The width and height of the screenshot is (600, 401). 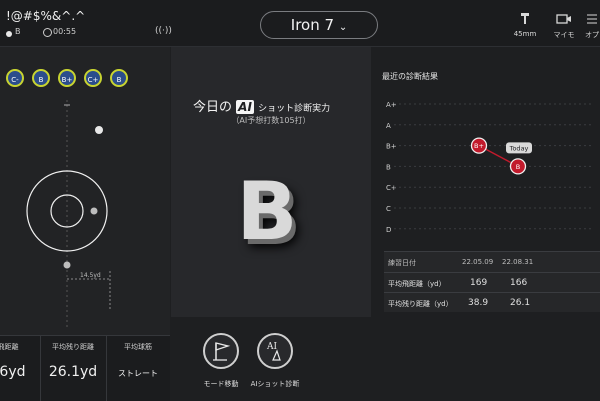 What do you see at coordinates (163, 31) in the screenshot?
I see `signal-icon: ((·))` at bounding box center [163, 31].